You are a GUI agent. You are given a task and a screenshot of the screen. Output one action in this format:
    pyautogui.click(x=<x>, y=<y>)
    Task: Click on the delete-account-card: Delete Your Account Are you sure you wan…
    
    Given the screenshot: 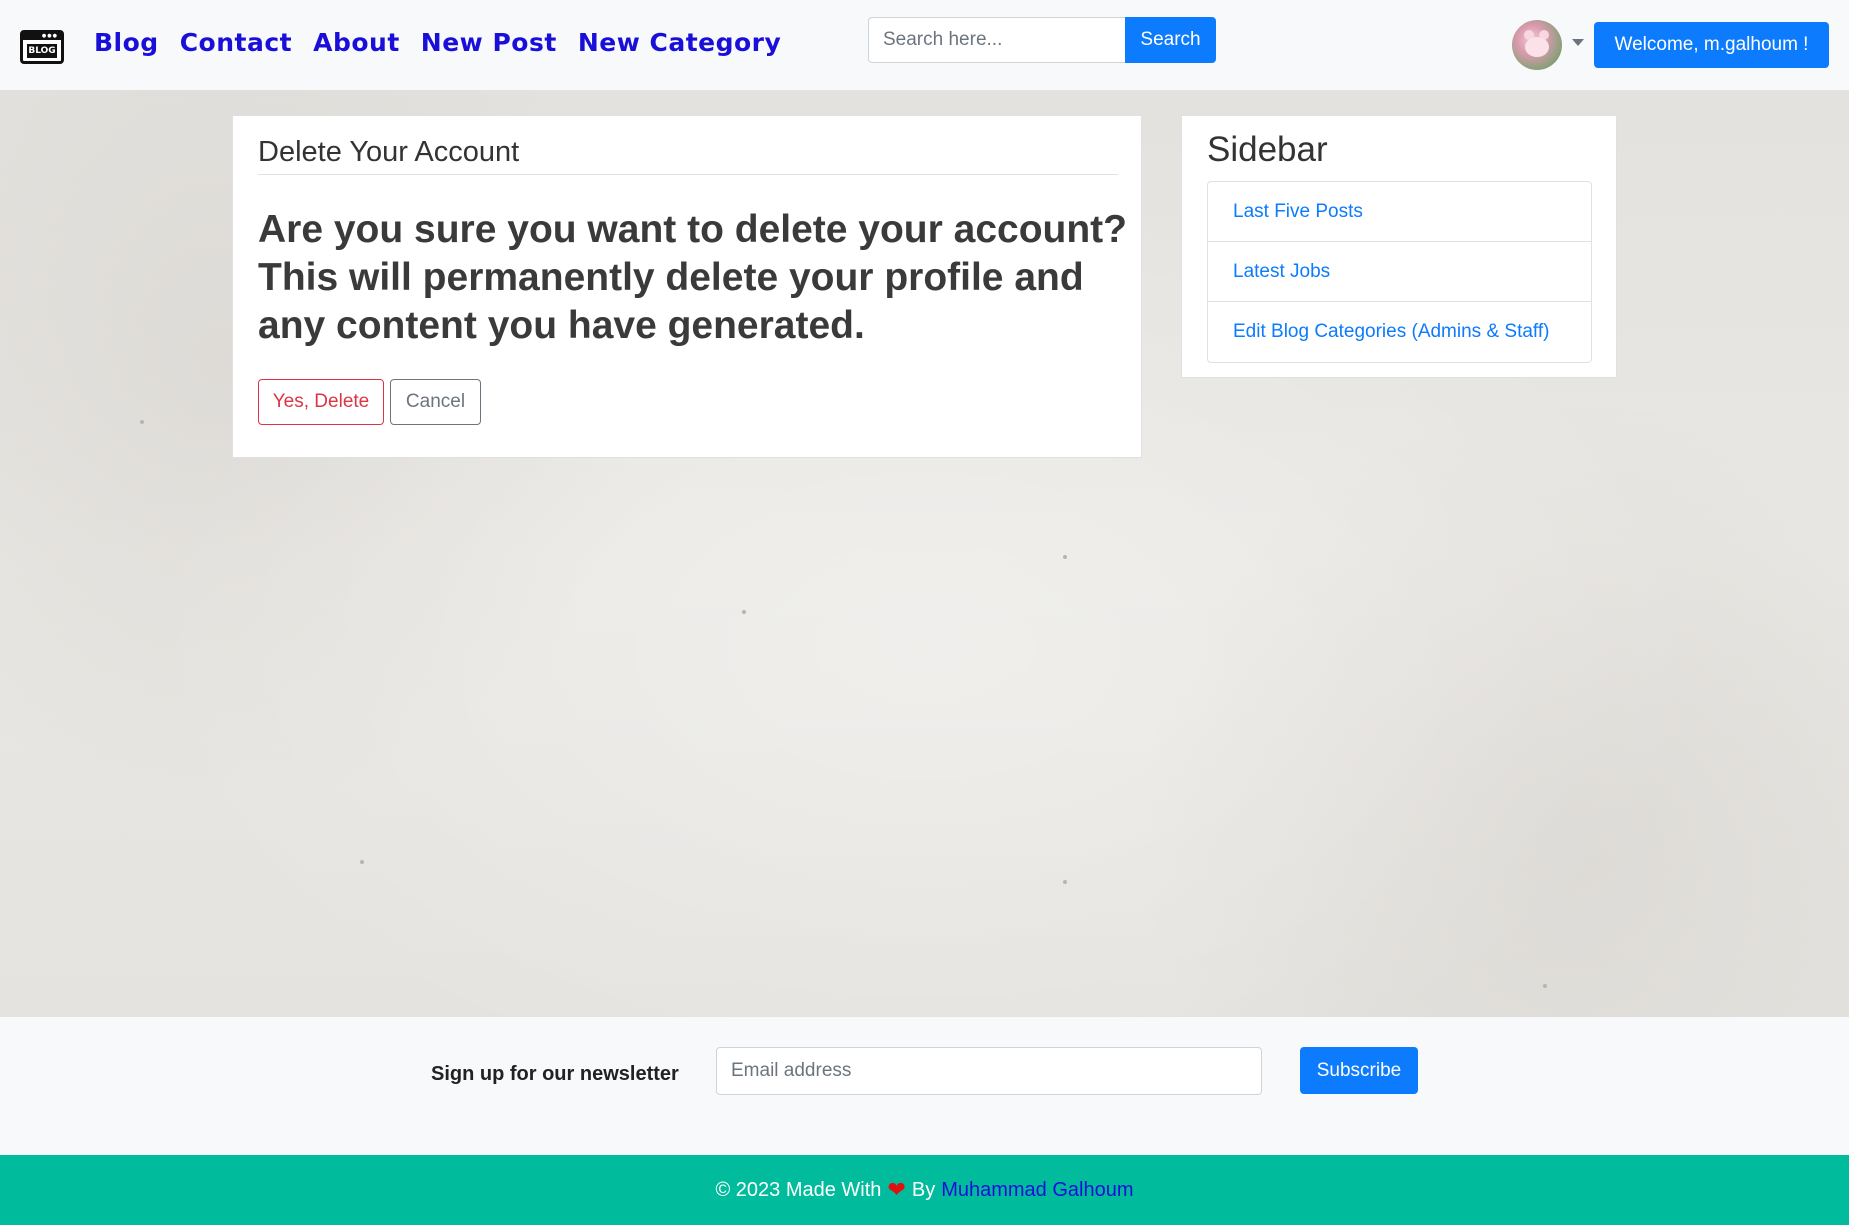 What is the action you would take?
    pyautogui.click(x=687, y=286)
    